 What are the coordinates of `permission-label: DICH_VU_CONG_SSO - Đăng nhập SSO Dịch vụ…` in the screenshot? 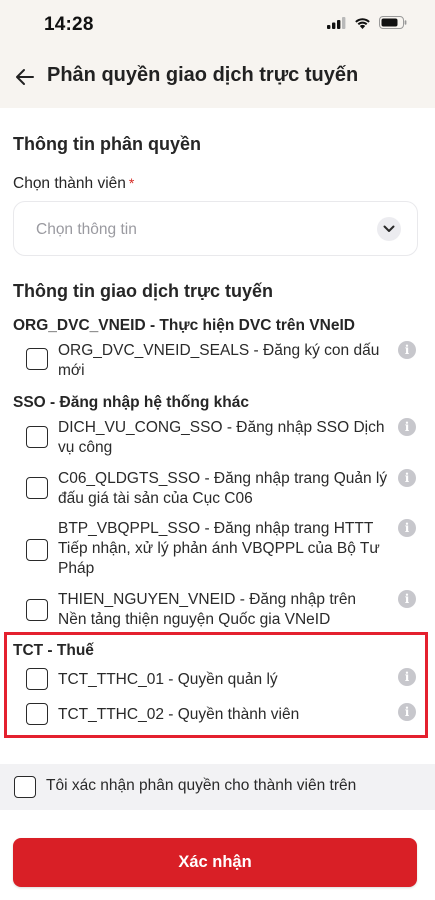 It's located at (221, 437).